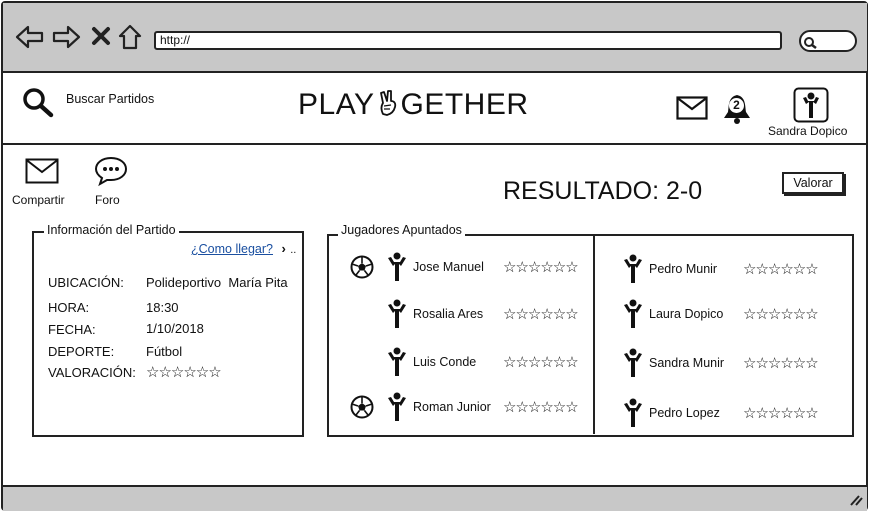  Describe the element at coordinates (38, 200) in the screenshot. I see `share-button: Compartir` at that location.